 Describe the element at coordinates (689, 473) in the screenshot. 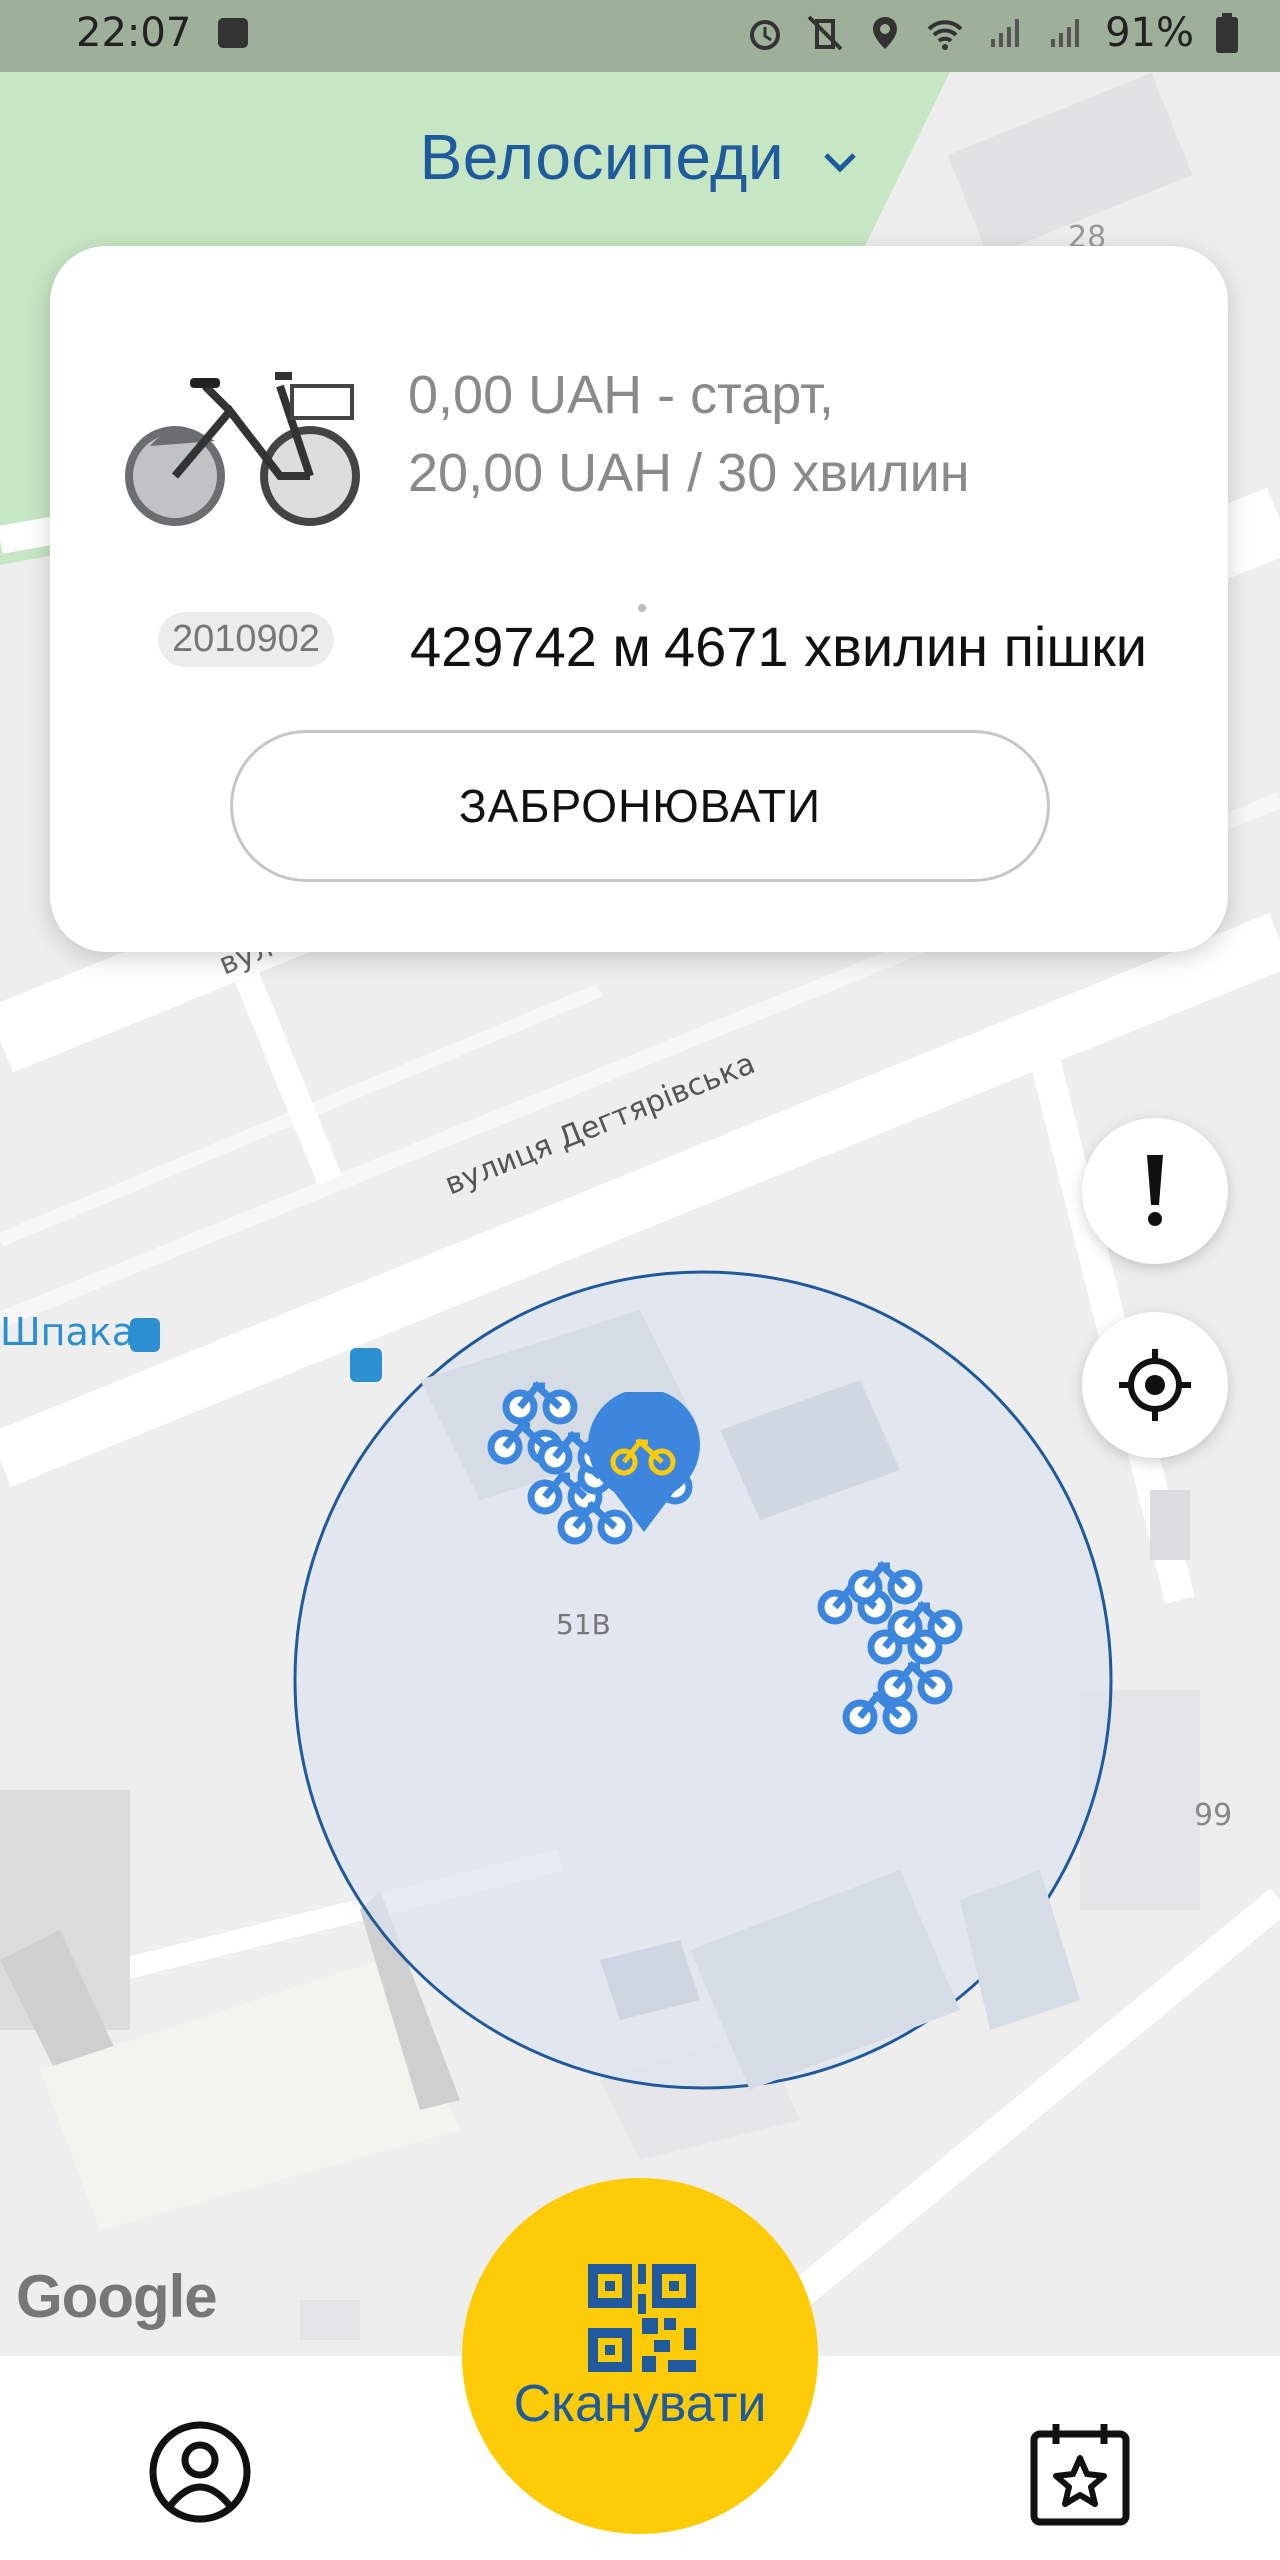

I see `tariff-rate: 20,00 UAH / 30 хвилин` at that location.